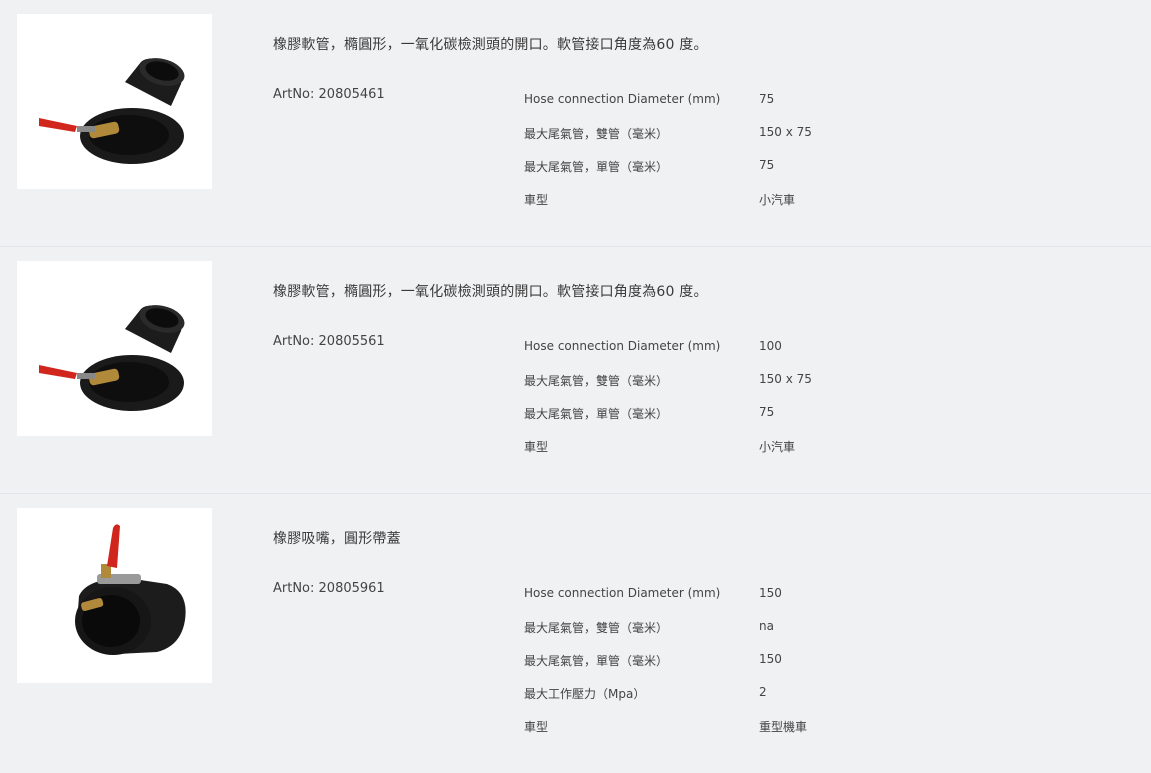 This screenshot has width=1151, height=773. I want to click on spec-value: 100, so click(770, 346).